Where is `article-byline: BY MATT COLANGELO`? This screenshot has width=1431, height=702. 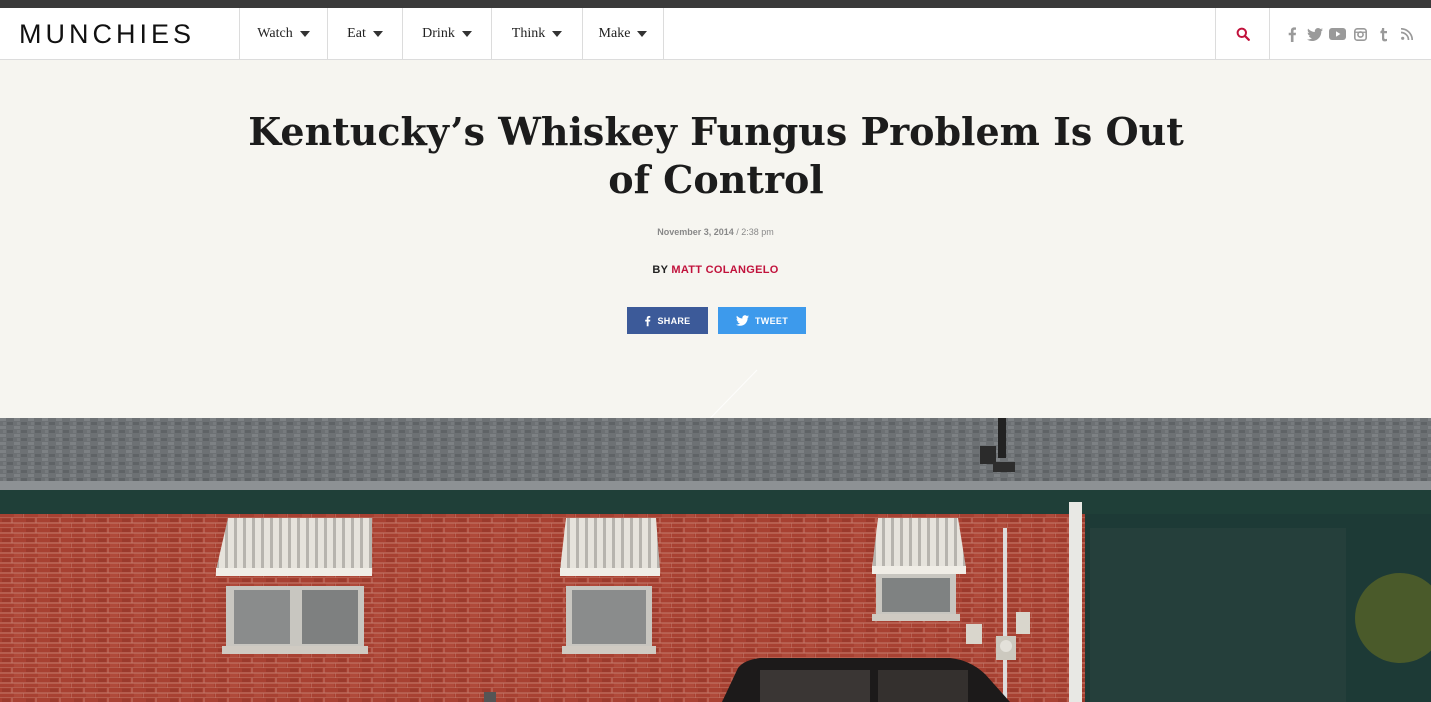
article-byline: BY MATT COLANGELO is located at coordinates (715, 270).